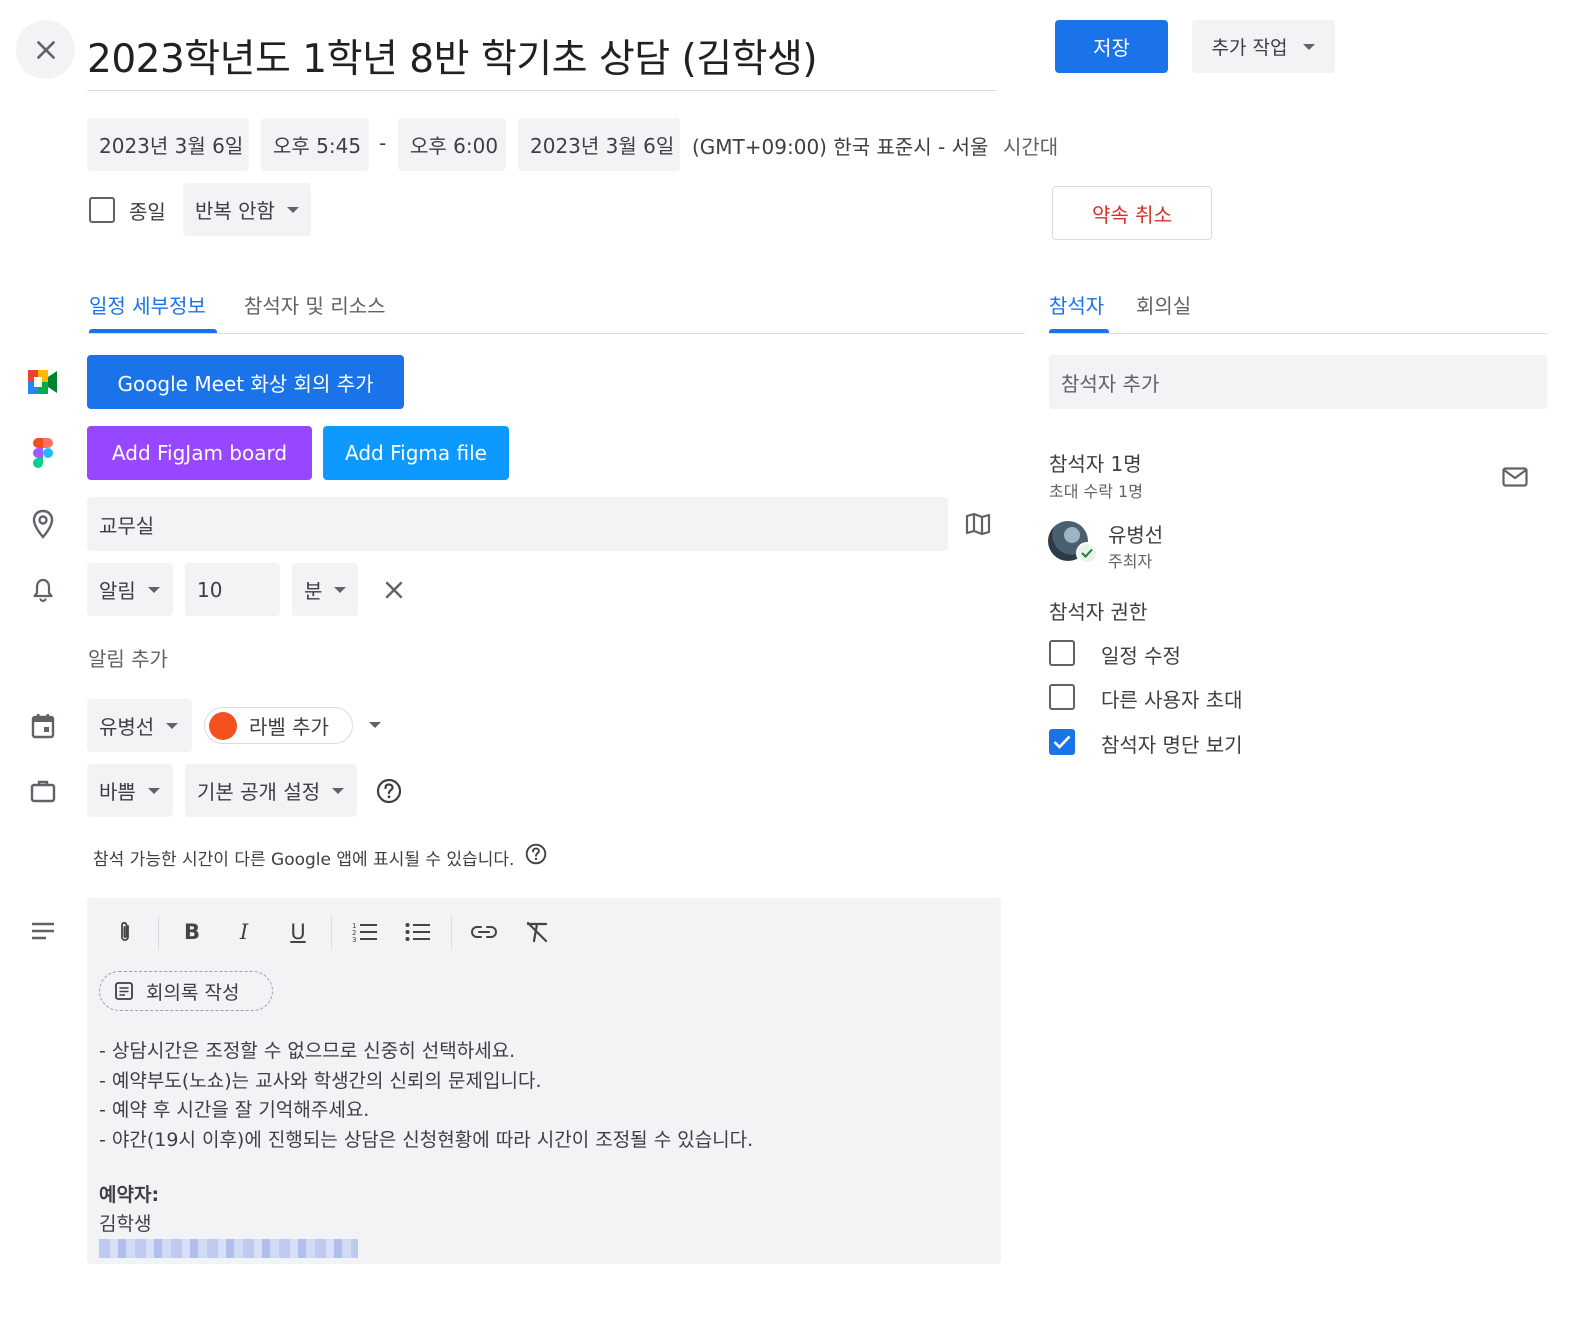 The width and height of the screenshot is (1585, 1329). Describe the element at coordinates (199, 453) in the screenshot. I see `add-figjam-board-button: Add FigJam board` at that location.